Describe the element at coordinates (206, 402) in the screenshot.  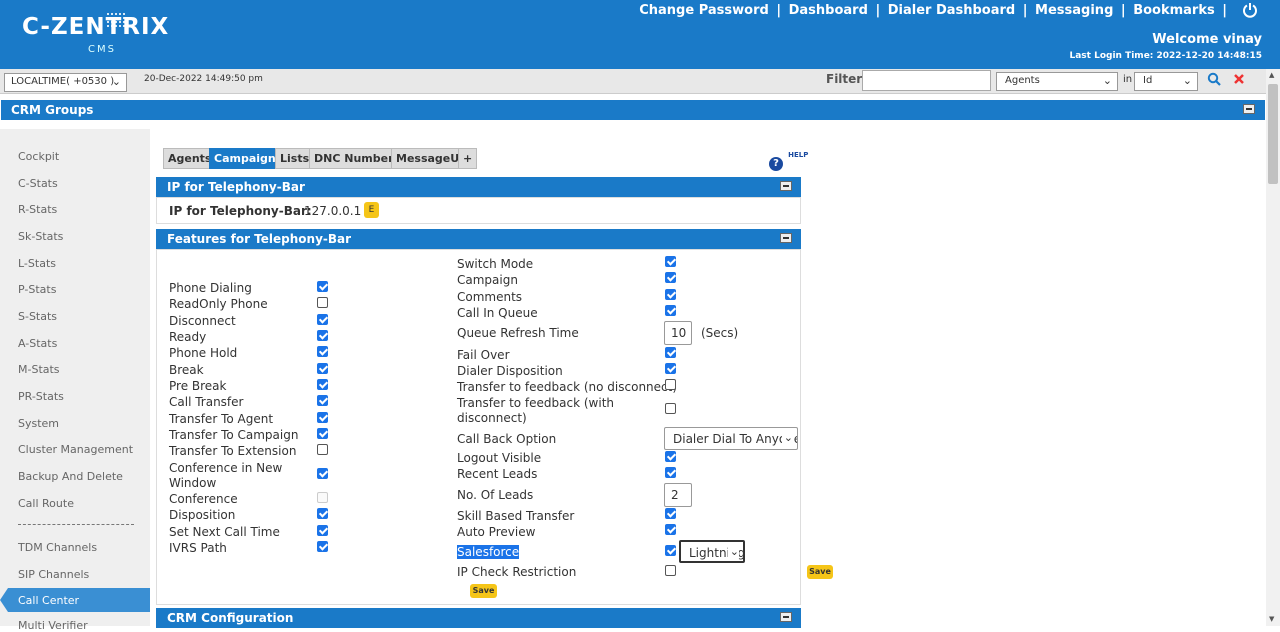
I see `call-transfer-label: Call Transfer` at that location.